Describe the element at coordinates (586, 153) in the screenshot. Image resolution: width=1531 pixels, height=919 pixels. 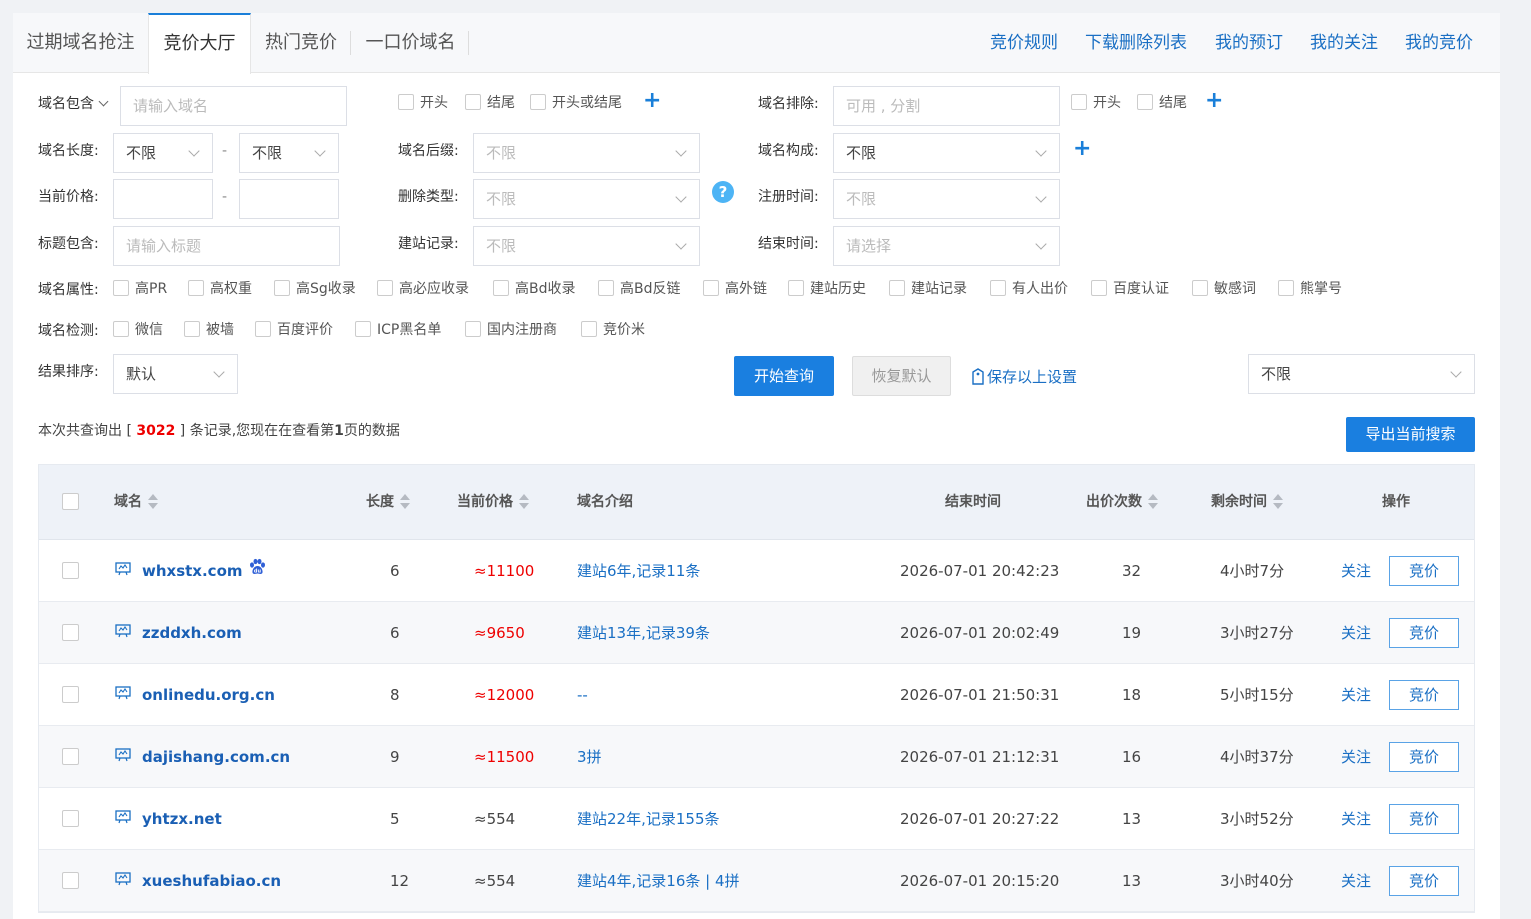
I see `suffix-select: 不限` at that location.